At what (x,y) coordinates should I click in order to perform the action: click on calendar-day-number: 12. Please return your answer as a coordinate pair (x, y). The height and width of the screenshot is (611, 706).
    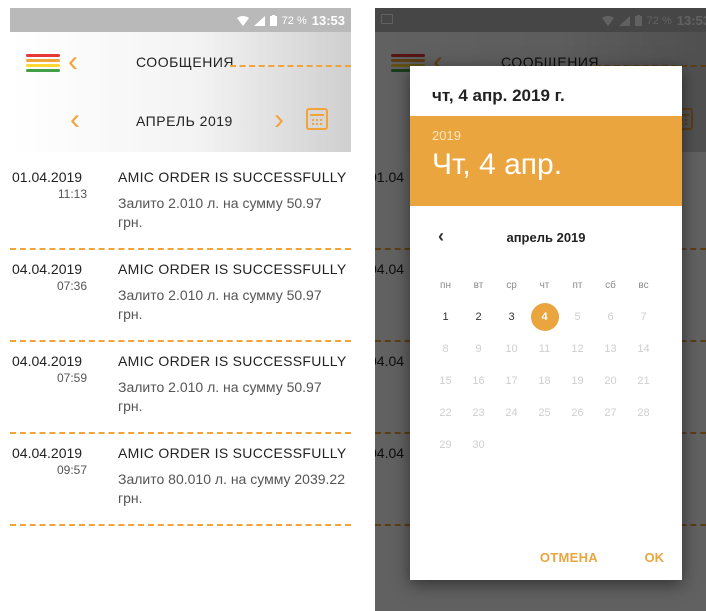
    Looking at the image, I should click on (577, 349).